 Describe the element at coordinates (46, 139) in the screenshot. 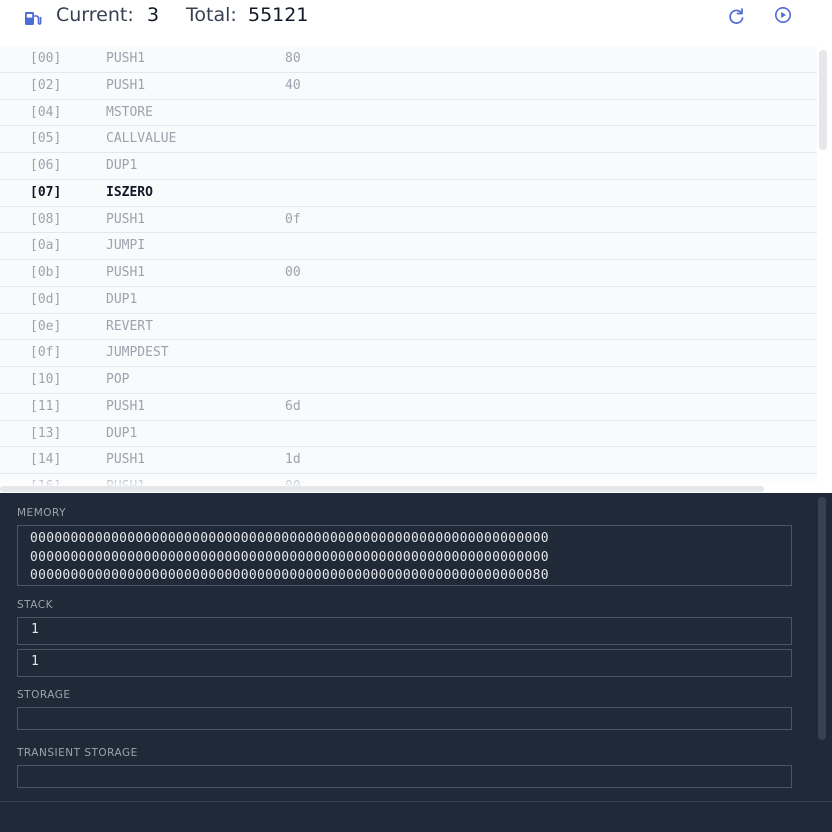

I see `opcode-pc: [05]` at that location.